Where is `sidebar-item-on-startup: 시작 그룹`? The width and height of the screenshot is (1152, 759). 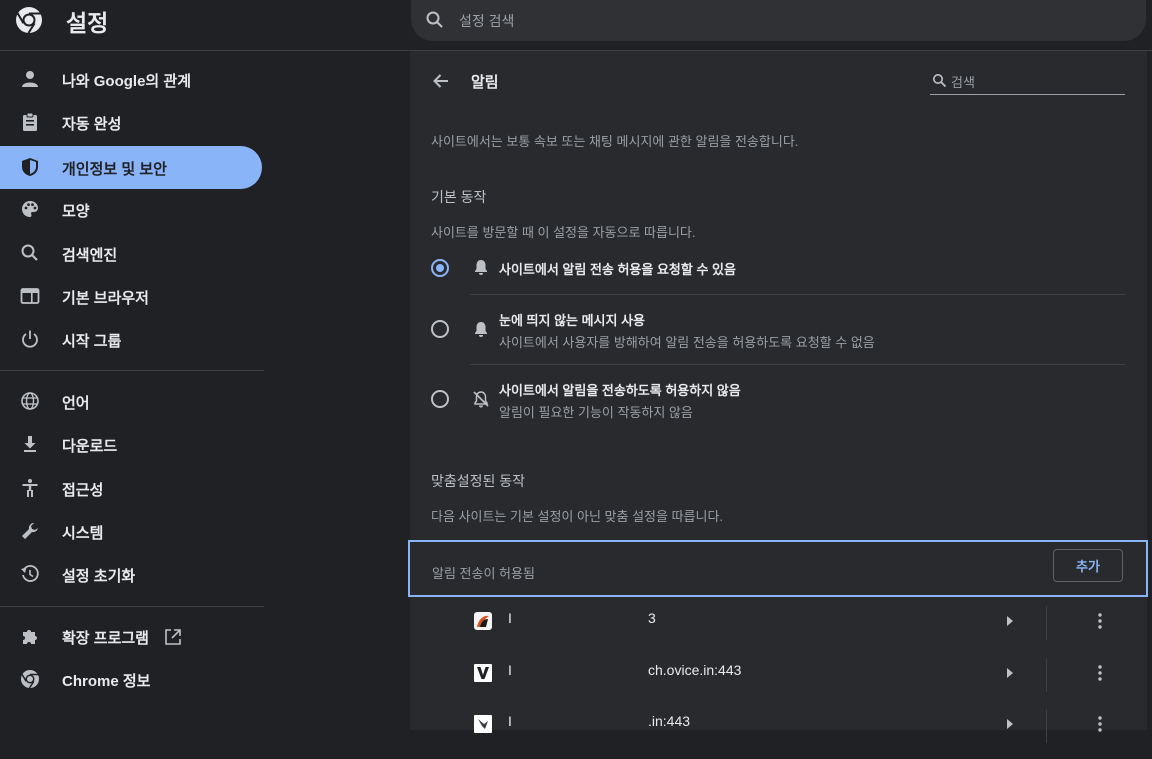
sidebar-item-on-startup: 시작 그룹 is located at coordinates (131, 339).